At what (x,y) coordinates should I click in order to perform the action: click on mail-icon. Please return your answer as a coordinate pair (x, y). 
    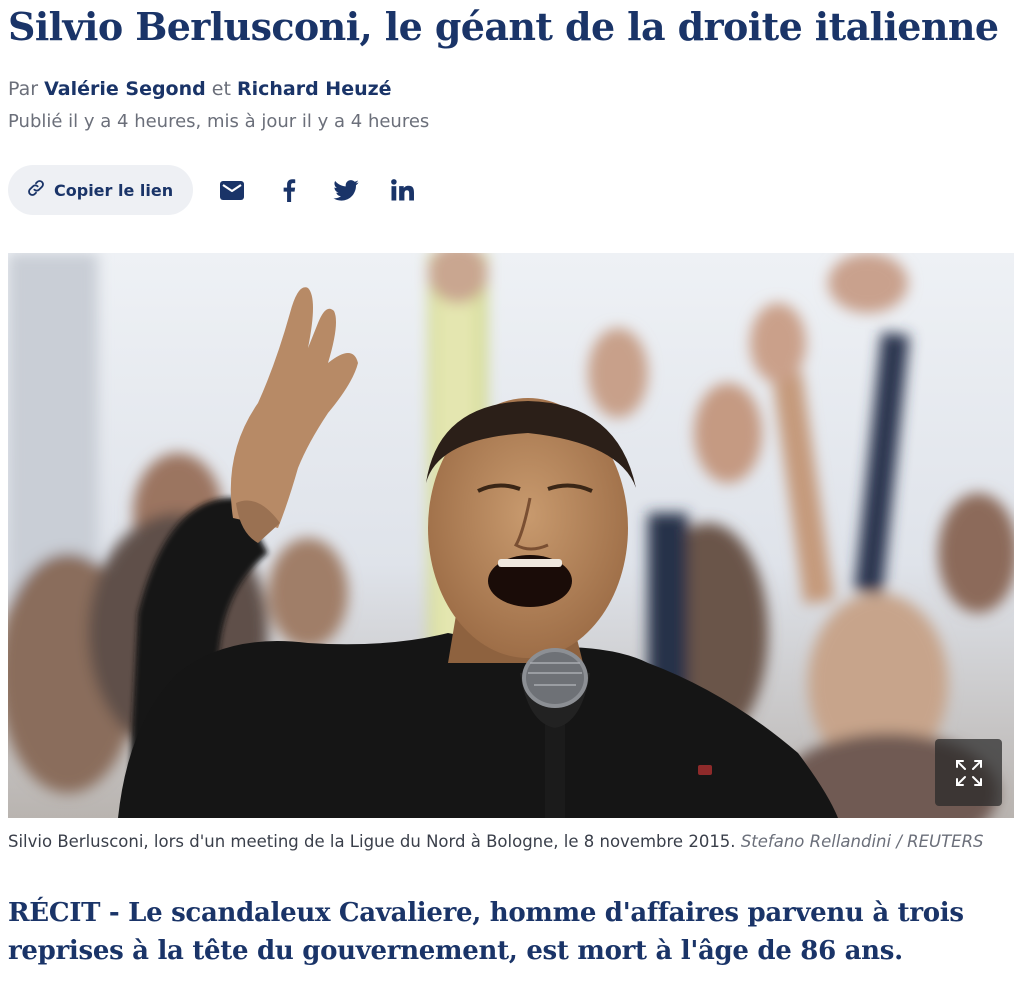
    Looking at the image, I should click on (231, 190).